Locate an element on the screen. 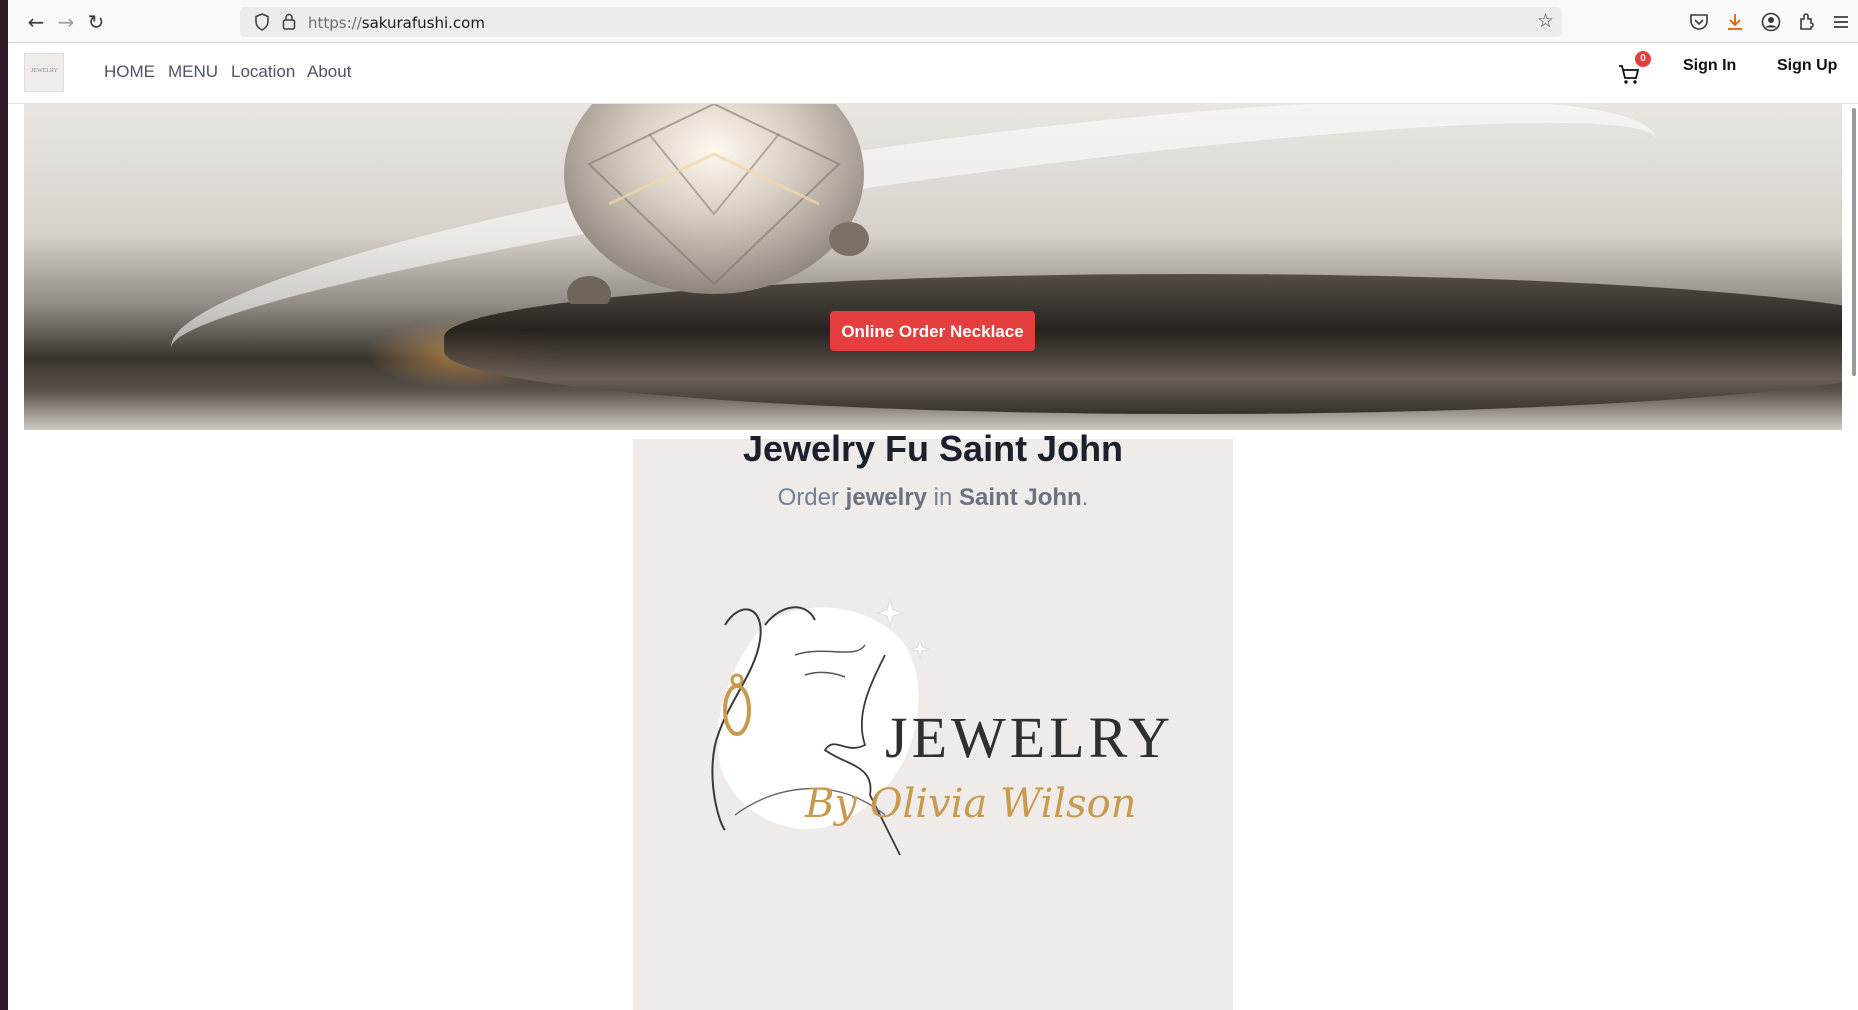 Image resolution: width=1858 pixels, height=1010 pixels. brand-word: JEWELRY is located at coordinates (1029, 737).